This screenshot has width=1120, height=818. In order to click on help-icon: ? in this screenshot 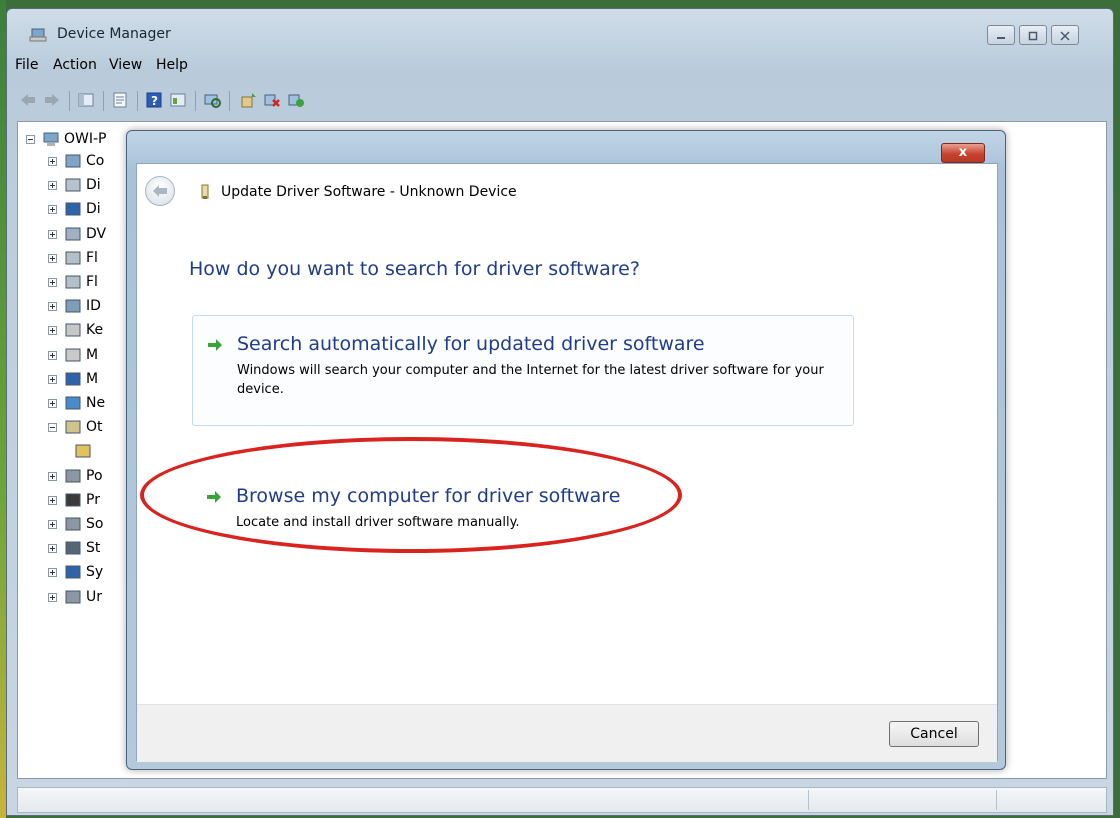, I will do `click(154, 100)`.